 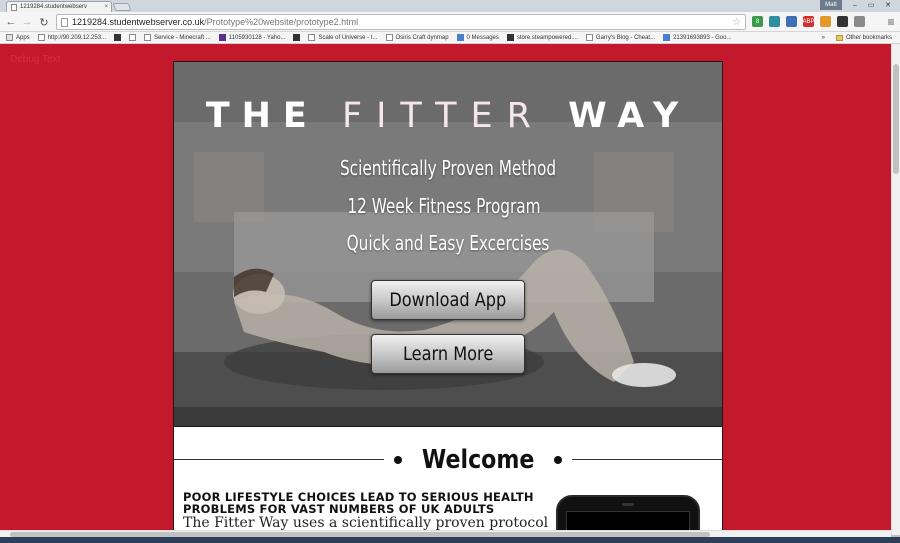 What do you see at coordinates (842, 21) in the screenshot?
I see `ext-dark-icon` at bounding box center [842, 21].